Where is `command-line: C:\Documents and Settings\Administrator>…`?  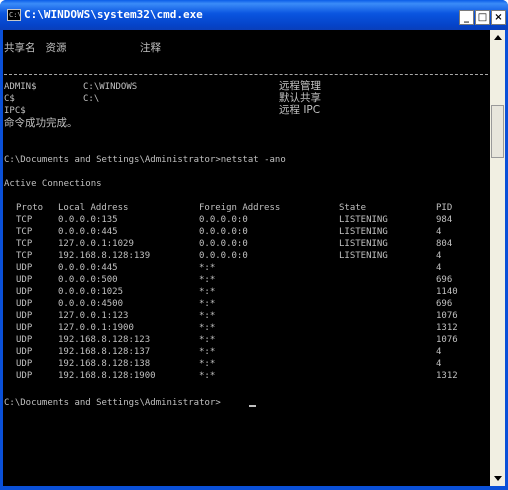
command-line: C:\Documents and Settings\Administrator>… is located at coordinates (145, 160).